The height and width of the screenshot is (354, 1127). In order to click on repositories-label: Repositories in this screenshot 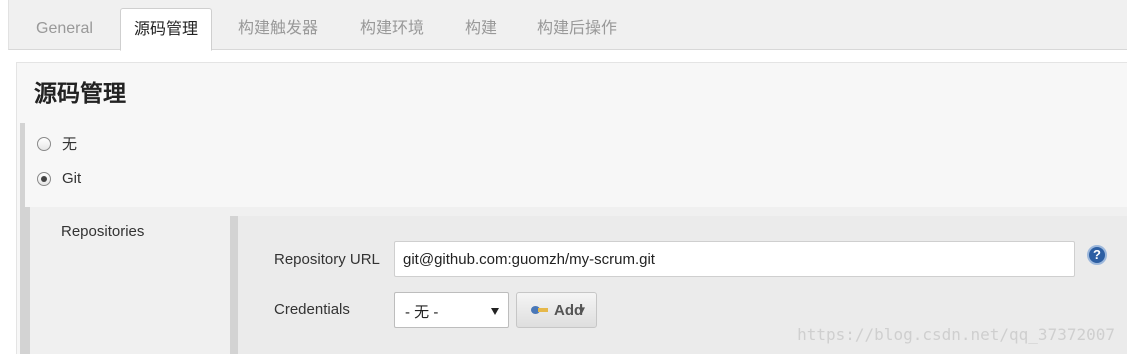, I will do `click(103, 231)`.